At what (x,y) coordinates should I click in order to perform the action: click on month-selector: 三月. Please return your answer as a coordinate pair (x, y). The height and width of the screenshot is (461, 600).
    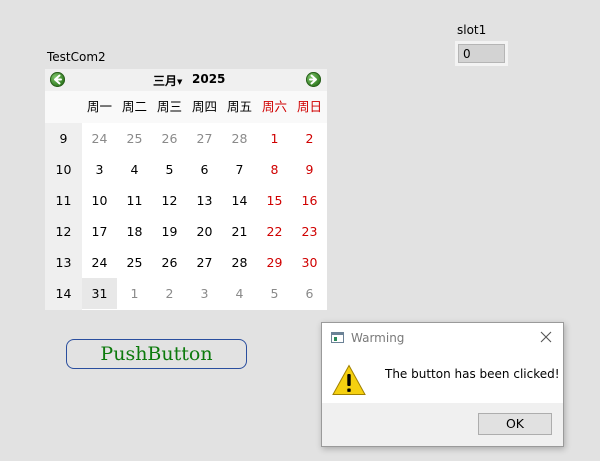
    Looking at the image, I should click on (165, 80).